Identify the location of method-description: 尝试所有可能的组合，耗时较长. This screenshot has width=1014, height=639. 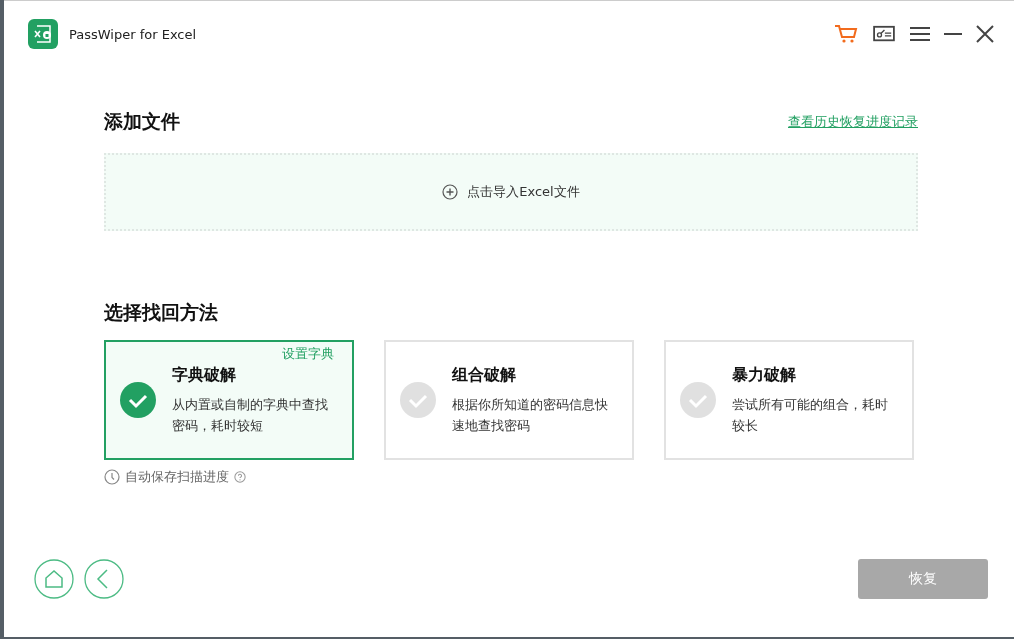
(810, 415).